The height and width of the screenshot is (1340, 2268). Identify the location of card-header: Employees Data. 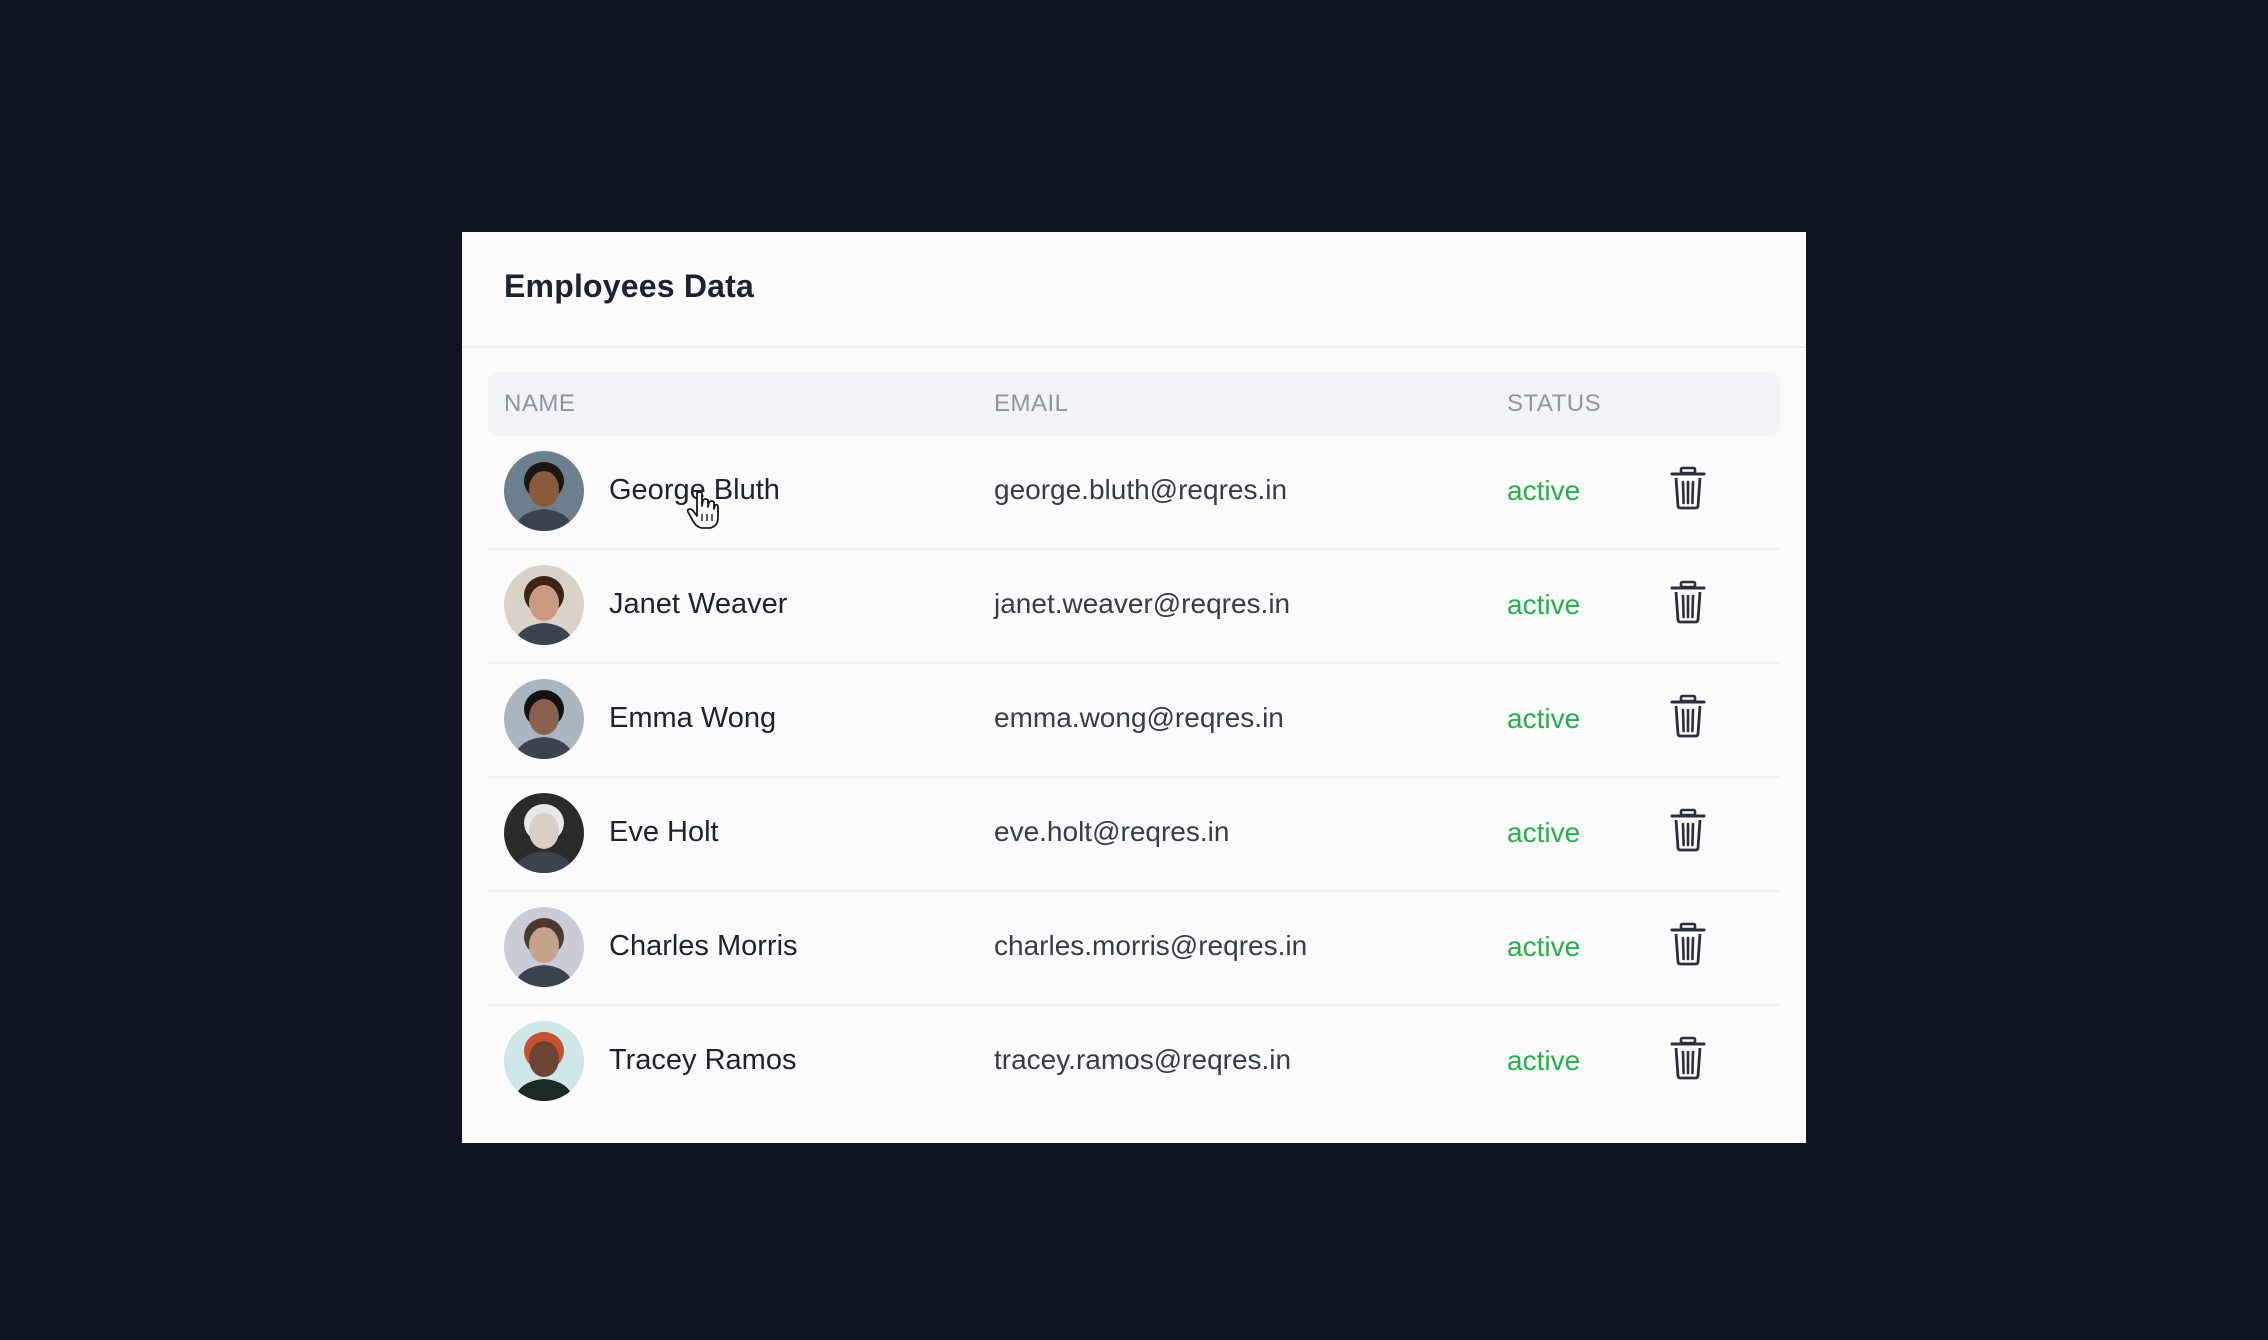
(1134, 290).